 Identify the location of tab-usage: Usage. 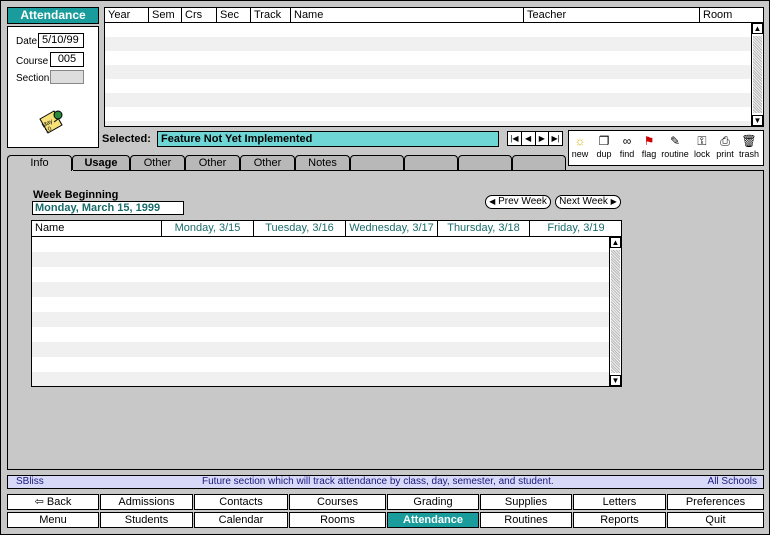
(101, 162).